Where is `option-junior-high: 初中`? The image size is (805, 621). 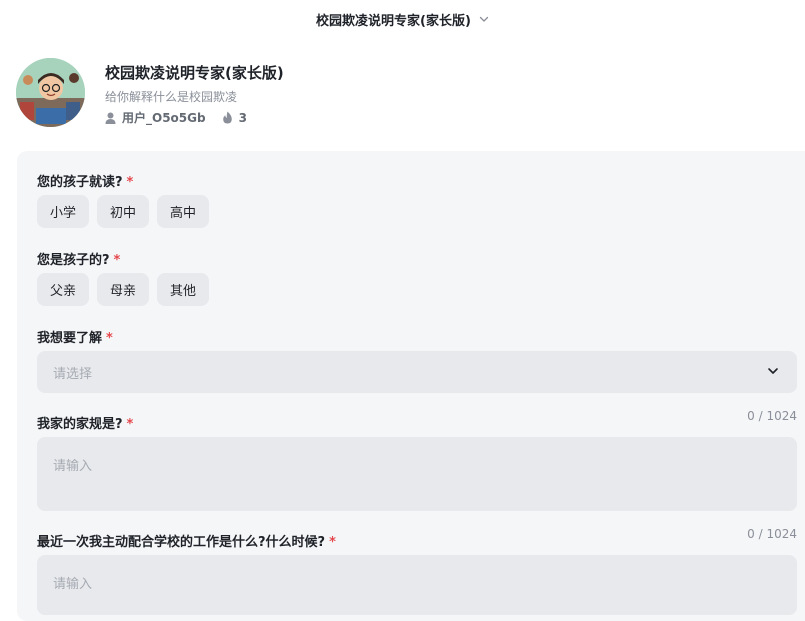
option-junior-high: 初中 is located at coordinates (123, 211).